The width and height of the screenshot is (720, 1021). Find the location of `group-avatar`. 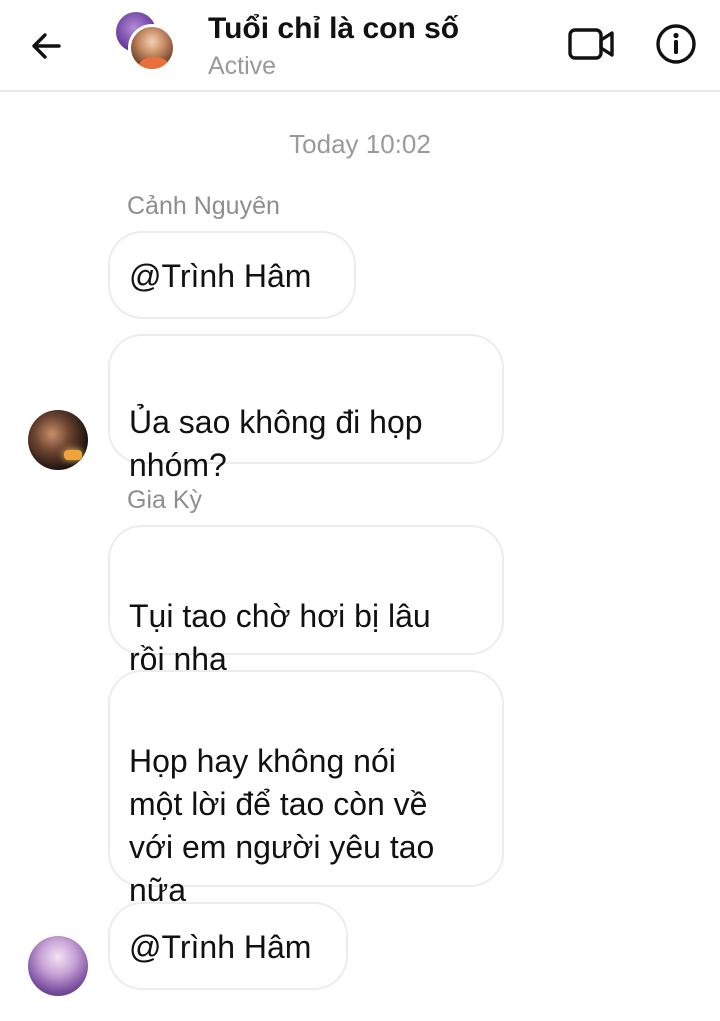

group-avatar is located at coordinates (148, 44).